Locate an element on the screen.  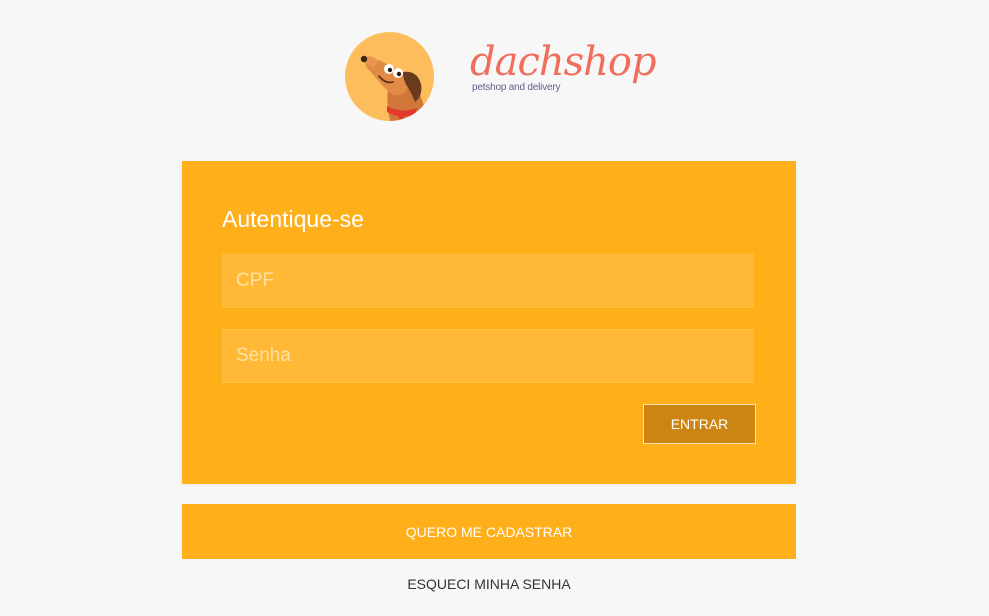
brand-logo: dachshop petshop and delivery is located at coordinates (563, 70).